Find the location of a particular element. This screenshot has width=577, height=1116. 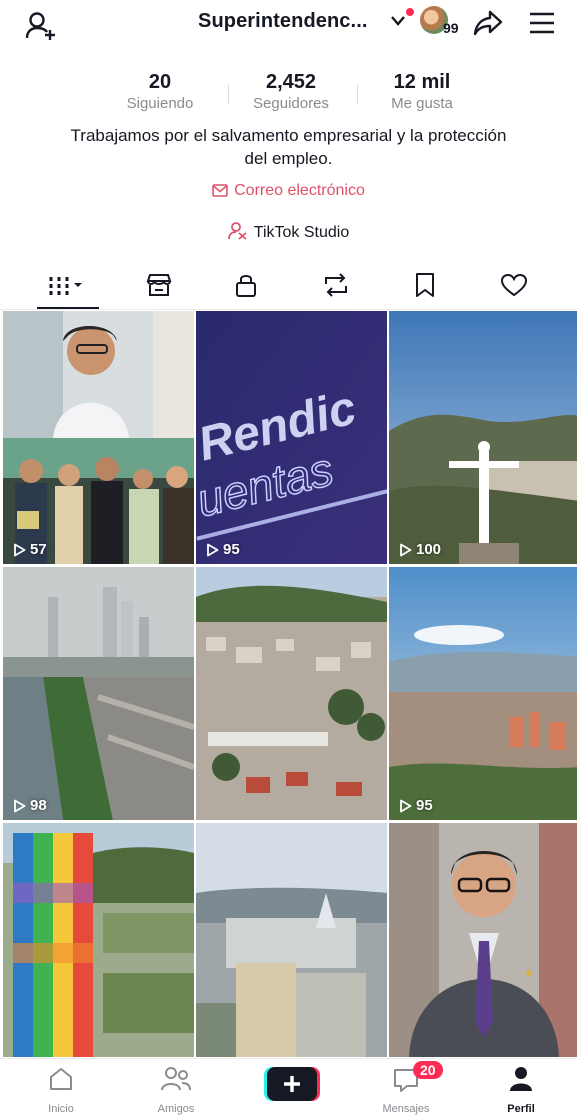

tab-reposts is located at coordinates (336, 287).